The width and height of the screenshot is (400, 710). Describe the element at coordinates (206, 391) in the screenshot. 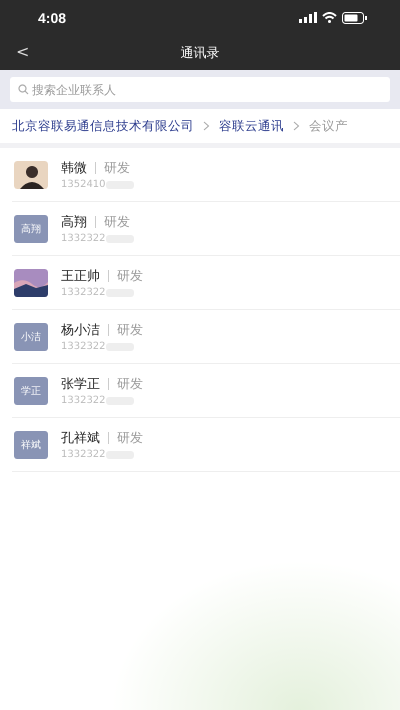

I see `contact-row: 学正 张学正 研发 1332322` at that location.